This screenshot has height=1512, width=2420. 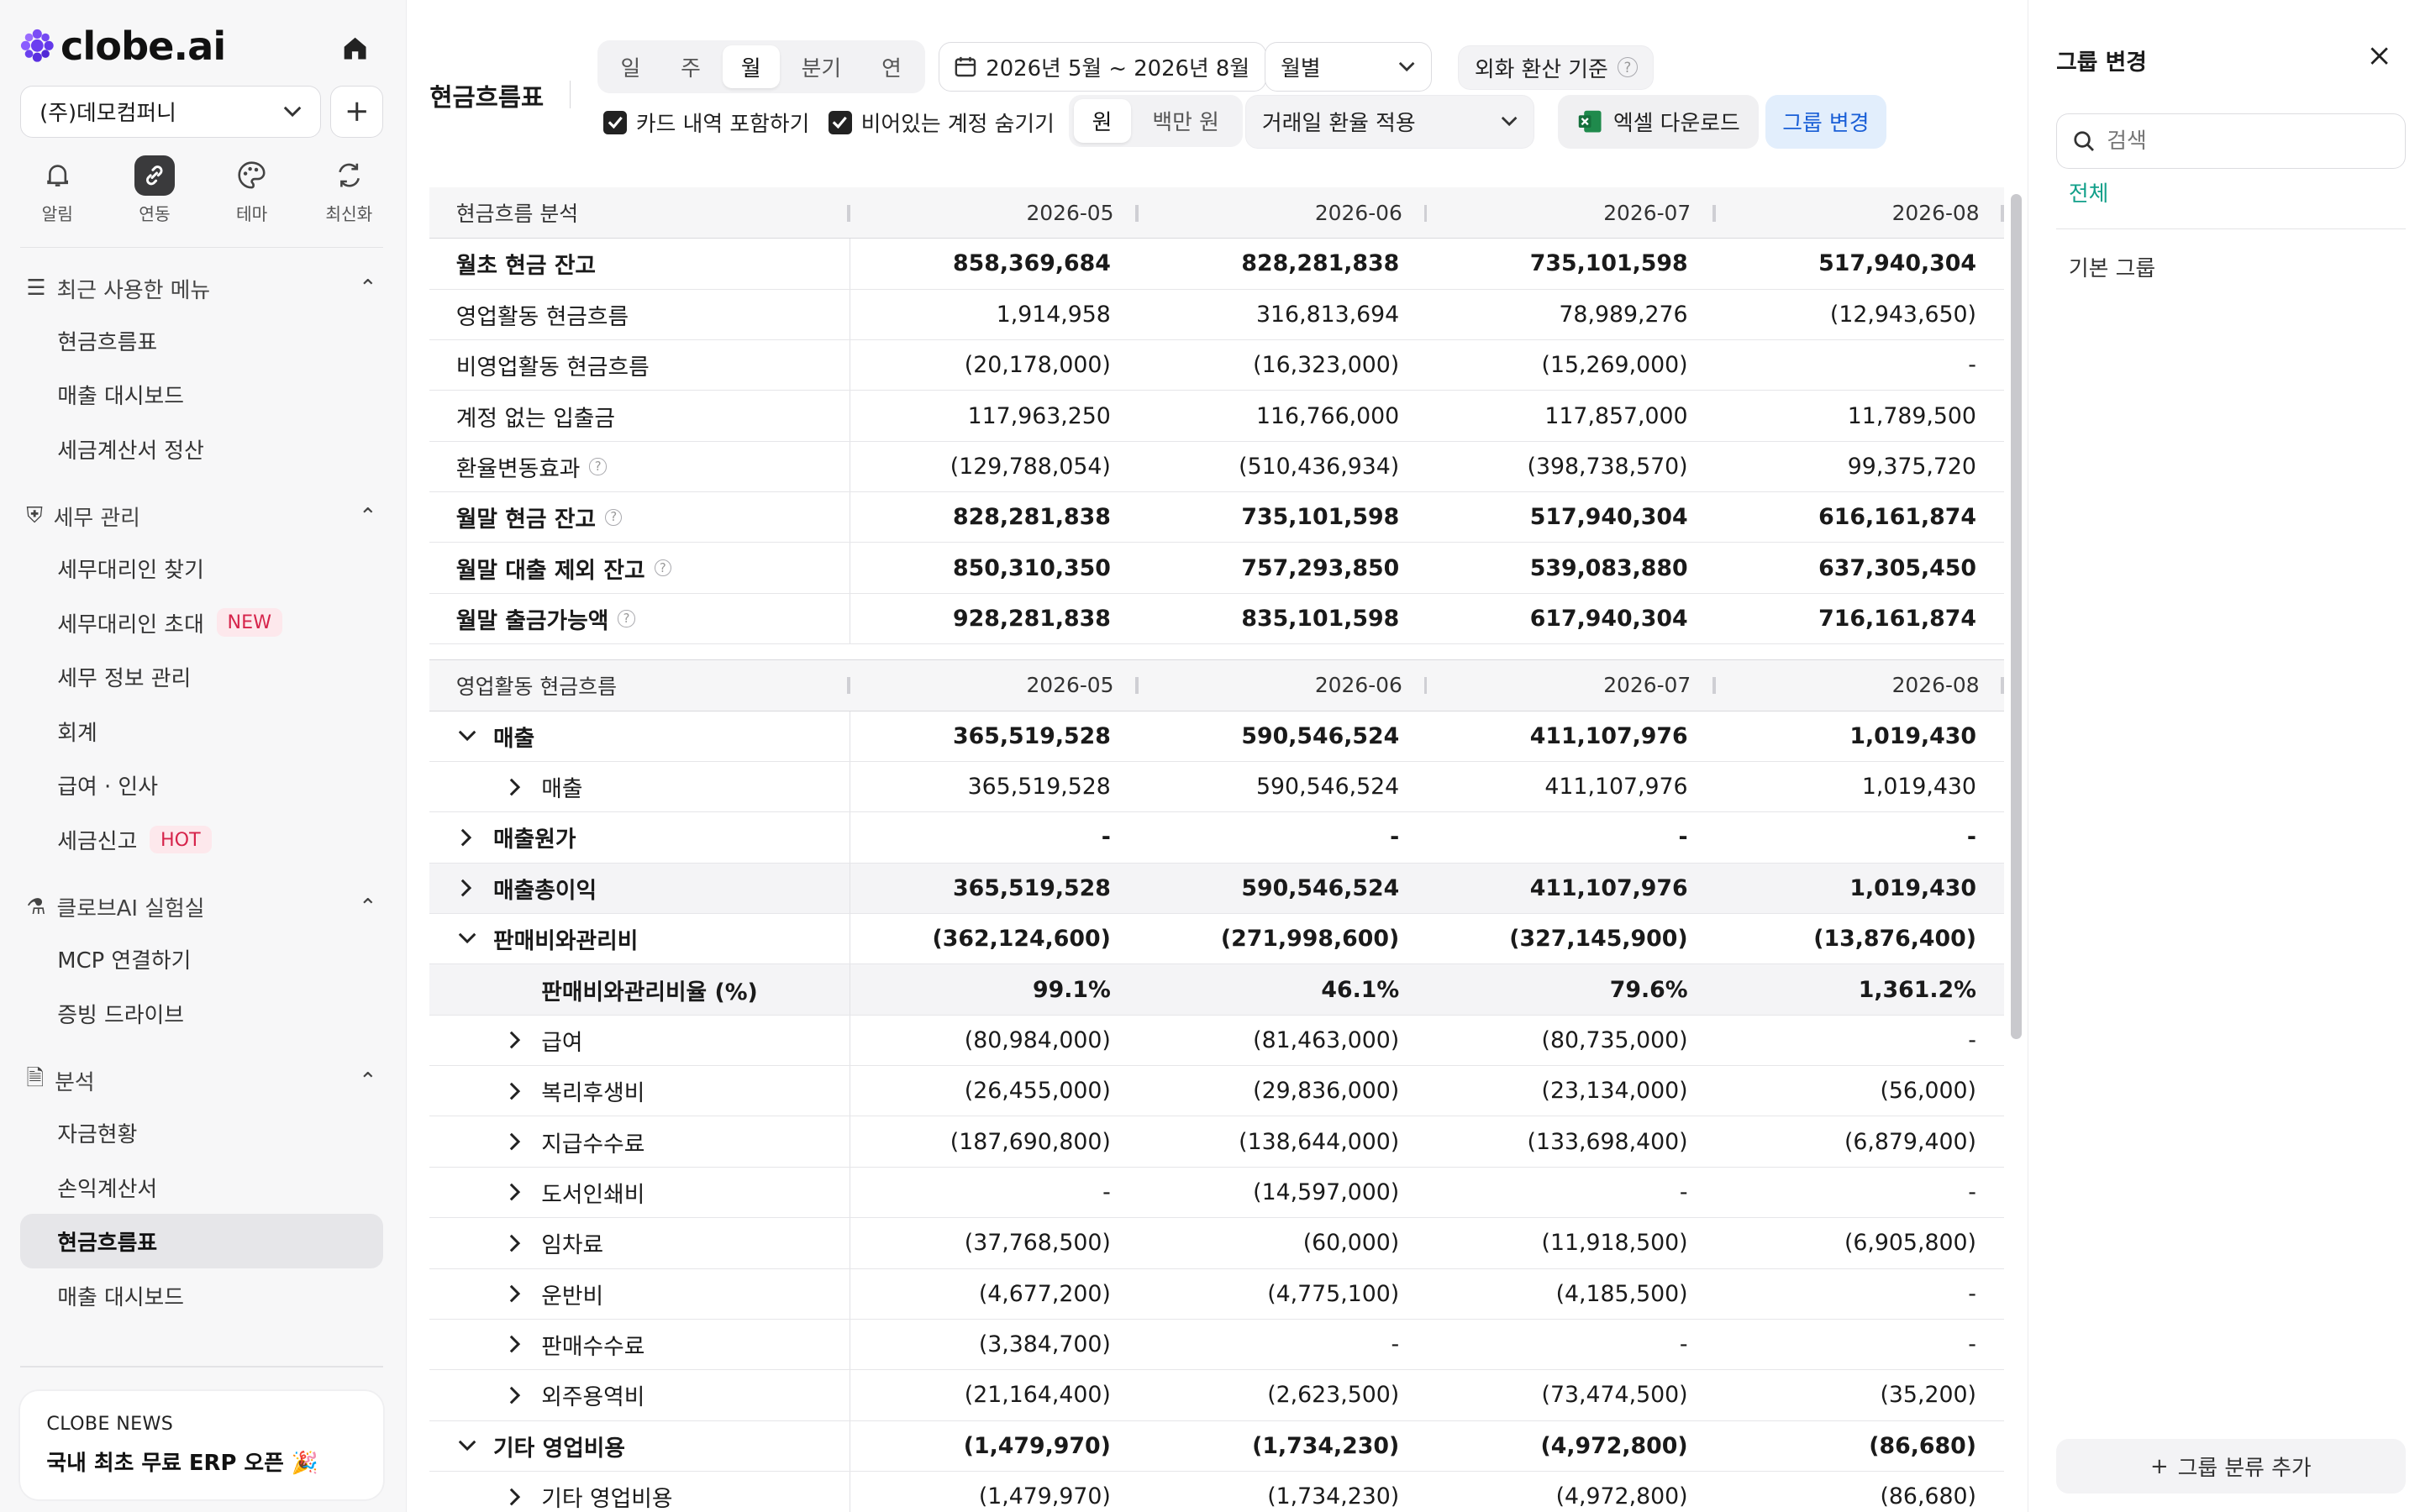 What do you see at coordinates (1348, 66) in the screenshot?
I see `group-by-select: 월별` at bounding box center [1348, 66].